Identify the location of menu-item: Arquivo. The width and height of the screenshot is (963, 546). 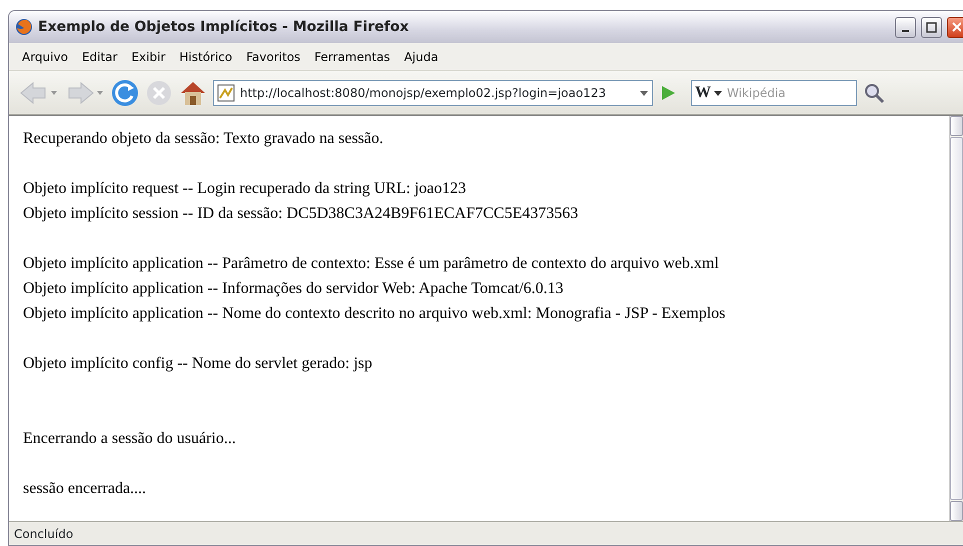
(45, 57).